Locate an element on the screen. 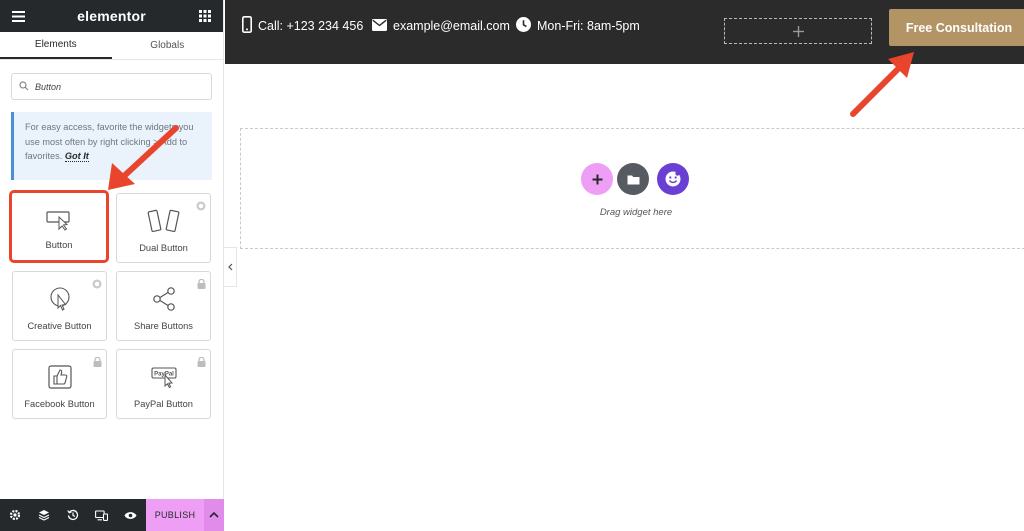 The height and width of the screenshot is (531, 1024). panel-header: elementor is located at coordinates (111, 16).